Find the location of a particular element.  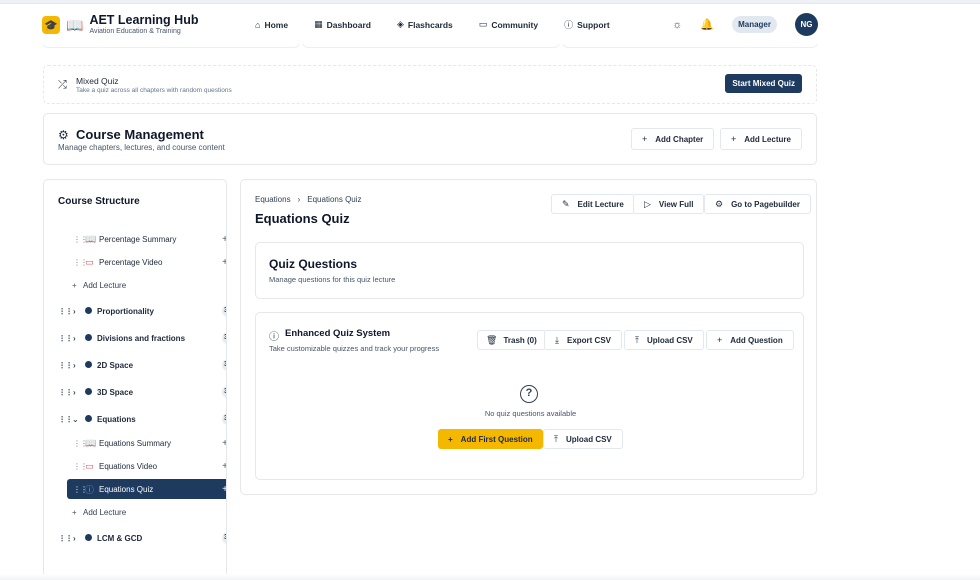

download-icon: ⤓ is located at coordinates (557, 339).